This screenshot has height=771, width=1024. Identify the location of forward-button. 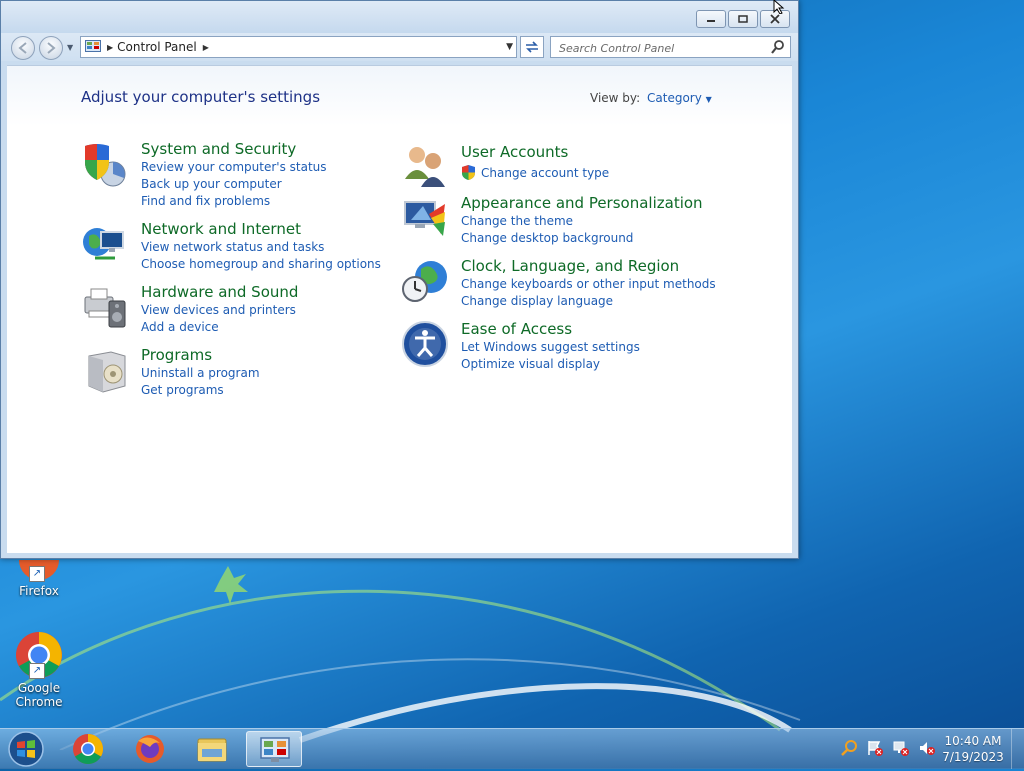
(51, 48).